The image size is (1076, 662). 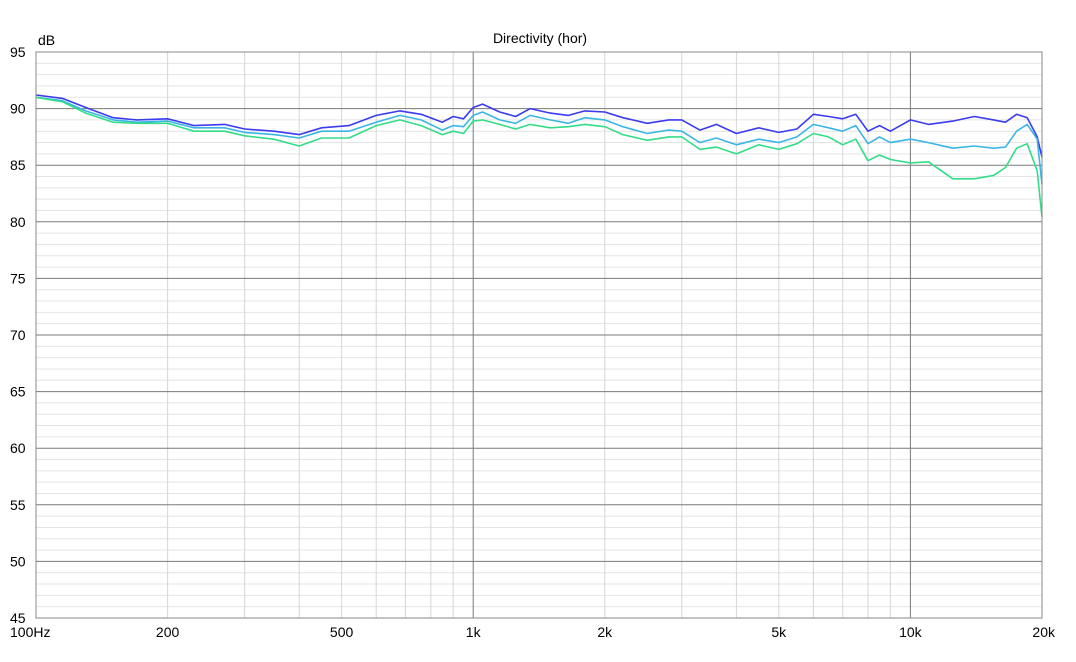 I want to click on x-tick-label: 200, so click(x=168, y=632).